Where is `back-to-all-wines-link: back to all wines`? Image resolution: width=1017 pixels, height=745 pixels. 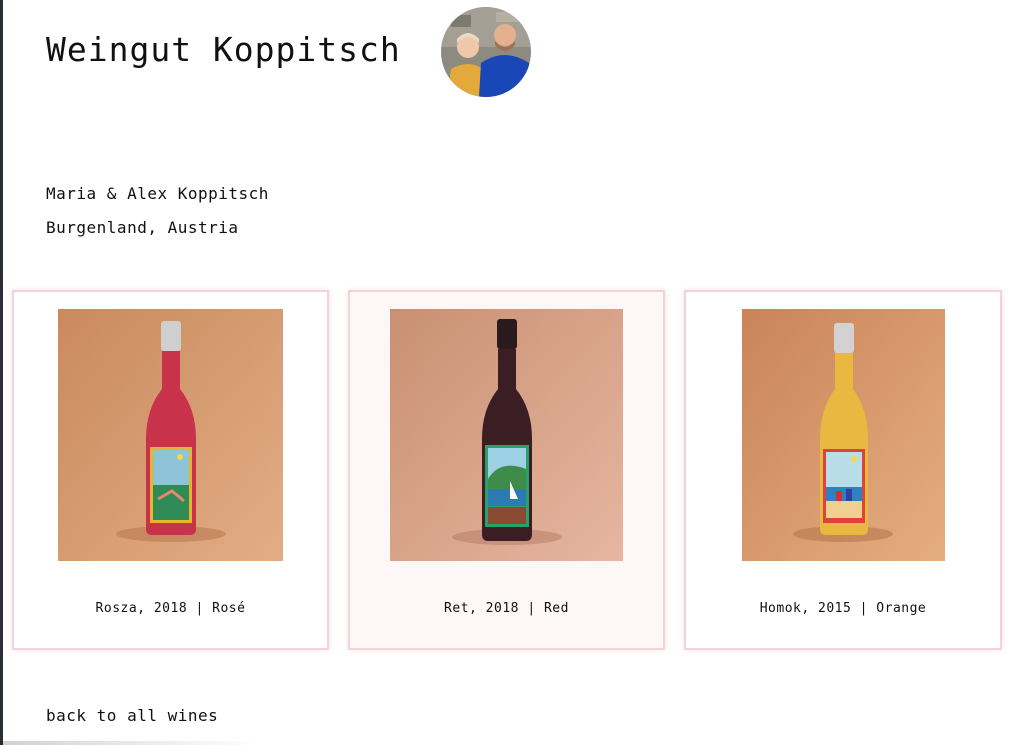 back-to-all-wines-link: back to all wines is located at coordinates (132, 715).